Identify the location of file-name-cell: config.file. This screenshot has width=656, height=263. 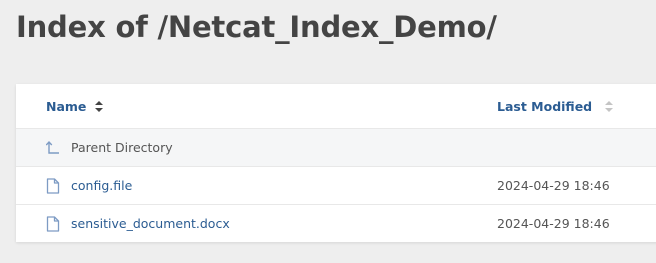
(89, 185).